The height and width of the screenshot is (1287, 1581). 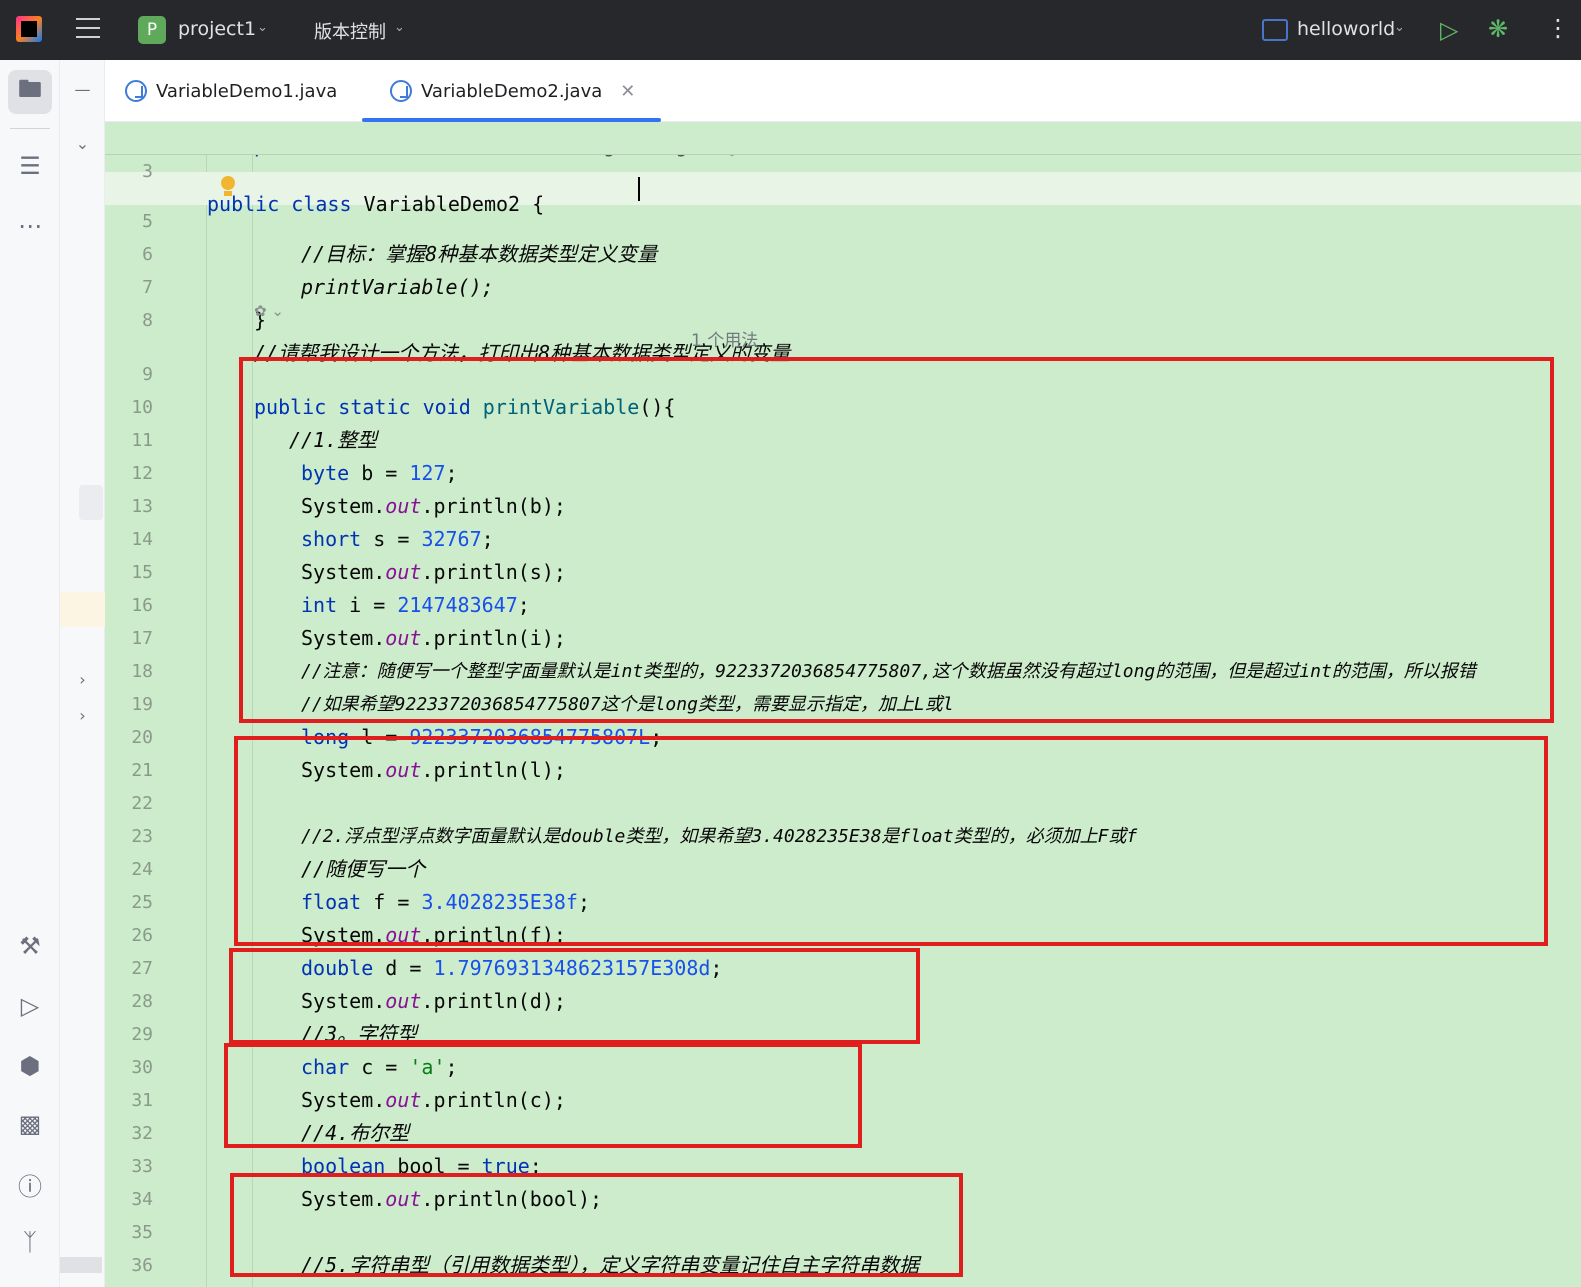 I want to click on ai-assist-icon: ✿ ⌄, so click(x=269, y=311).